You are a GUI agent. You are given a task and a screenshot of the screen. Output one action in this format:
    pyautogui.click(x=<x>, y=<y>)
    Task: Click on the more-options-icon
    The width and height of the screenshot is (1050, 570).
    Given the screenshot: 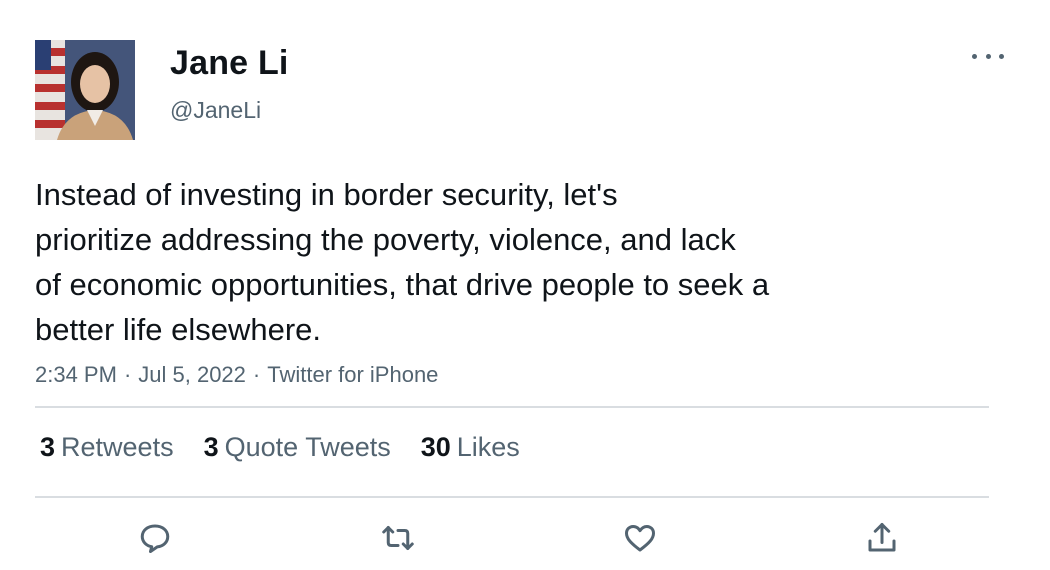 What is the action you would take?
    pyautogui.click(x=988, y=56)
    